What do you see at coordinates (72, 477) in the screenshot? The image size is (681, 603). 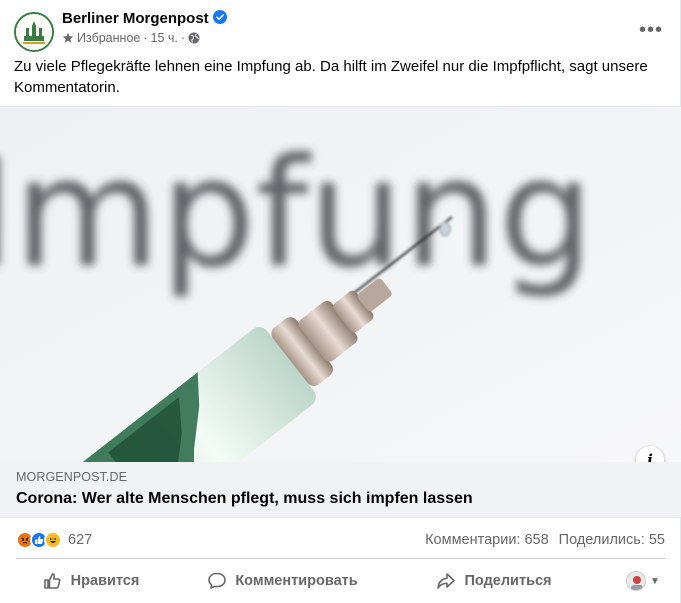 I see `link-domain: MORGENPOST.DE` at bounding box center [72, 477].